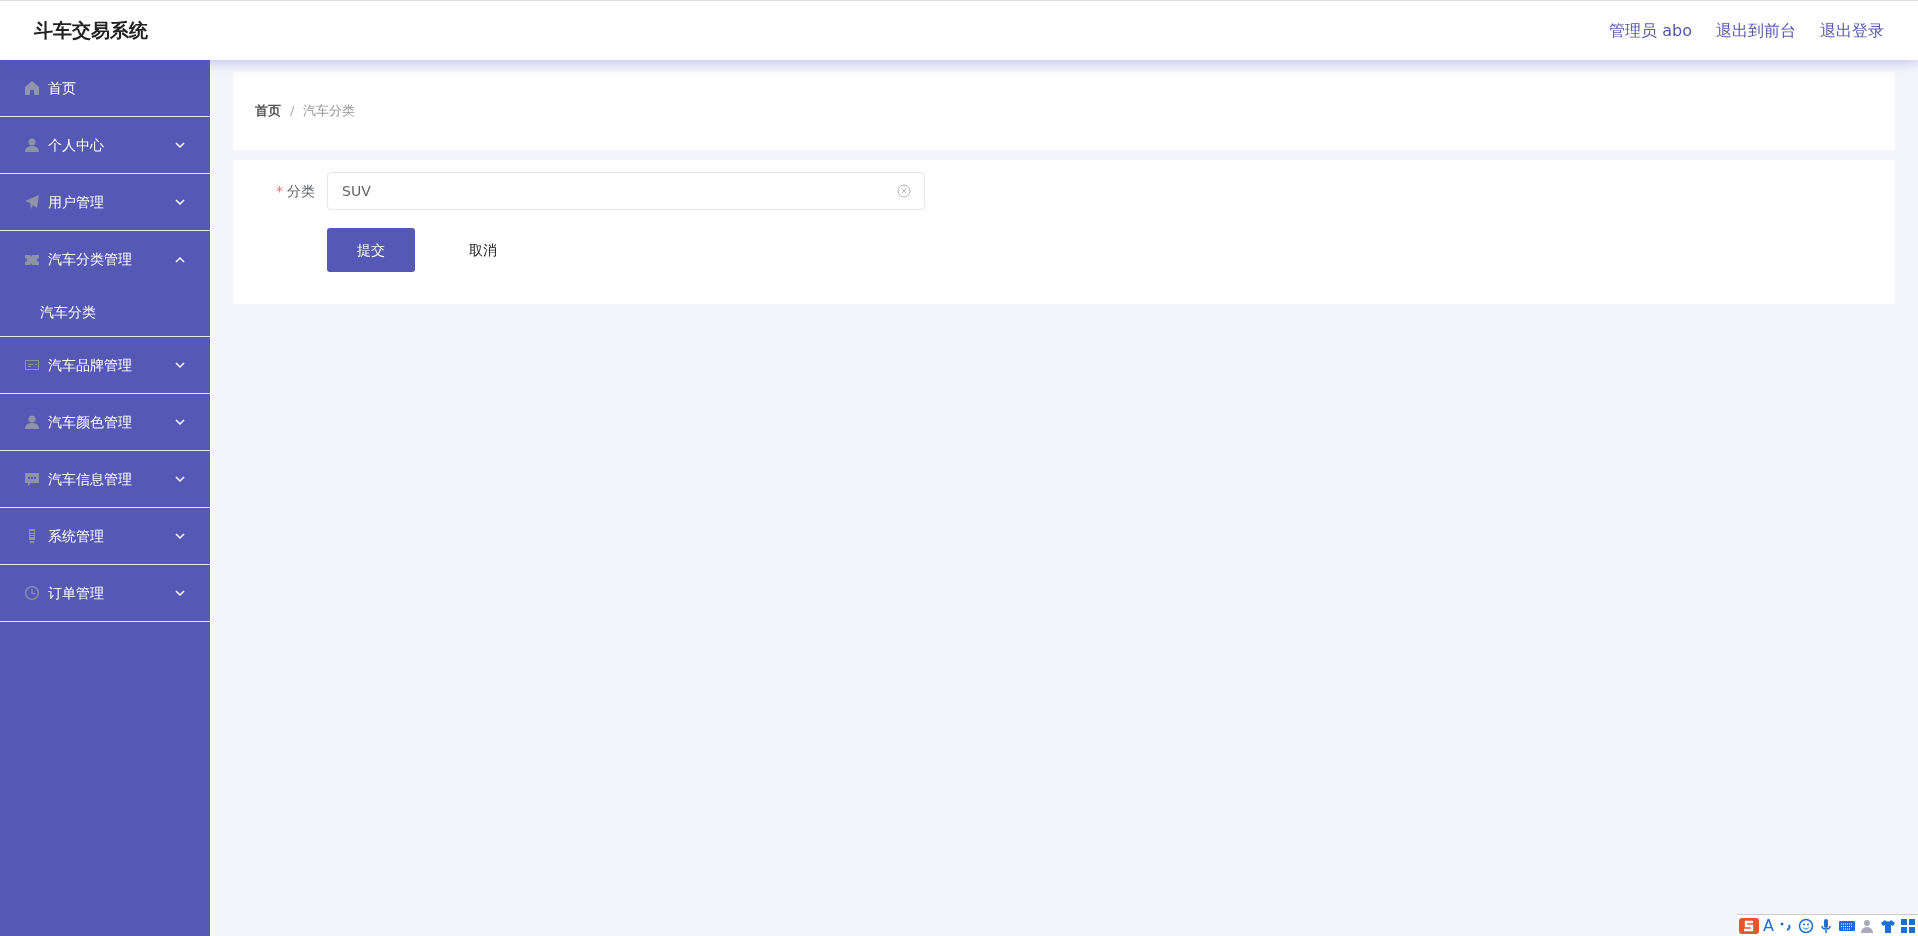 The height and width of the screenshot is (936, 1918). What do you see at coordinates (1908, 925) in the screenshot?
I see `grid-icon` at bounding box center [1908, 925].